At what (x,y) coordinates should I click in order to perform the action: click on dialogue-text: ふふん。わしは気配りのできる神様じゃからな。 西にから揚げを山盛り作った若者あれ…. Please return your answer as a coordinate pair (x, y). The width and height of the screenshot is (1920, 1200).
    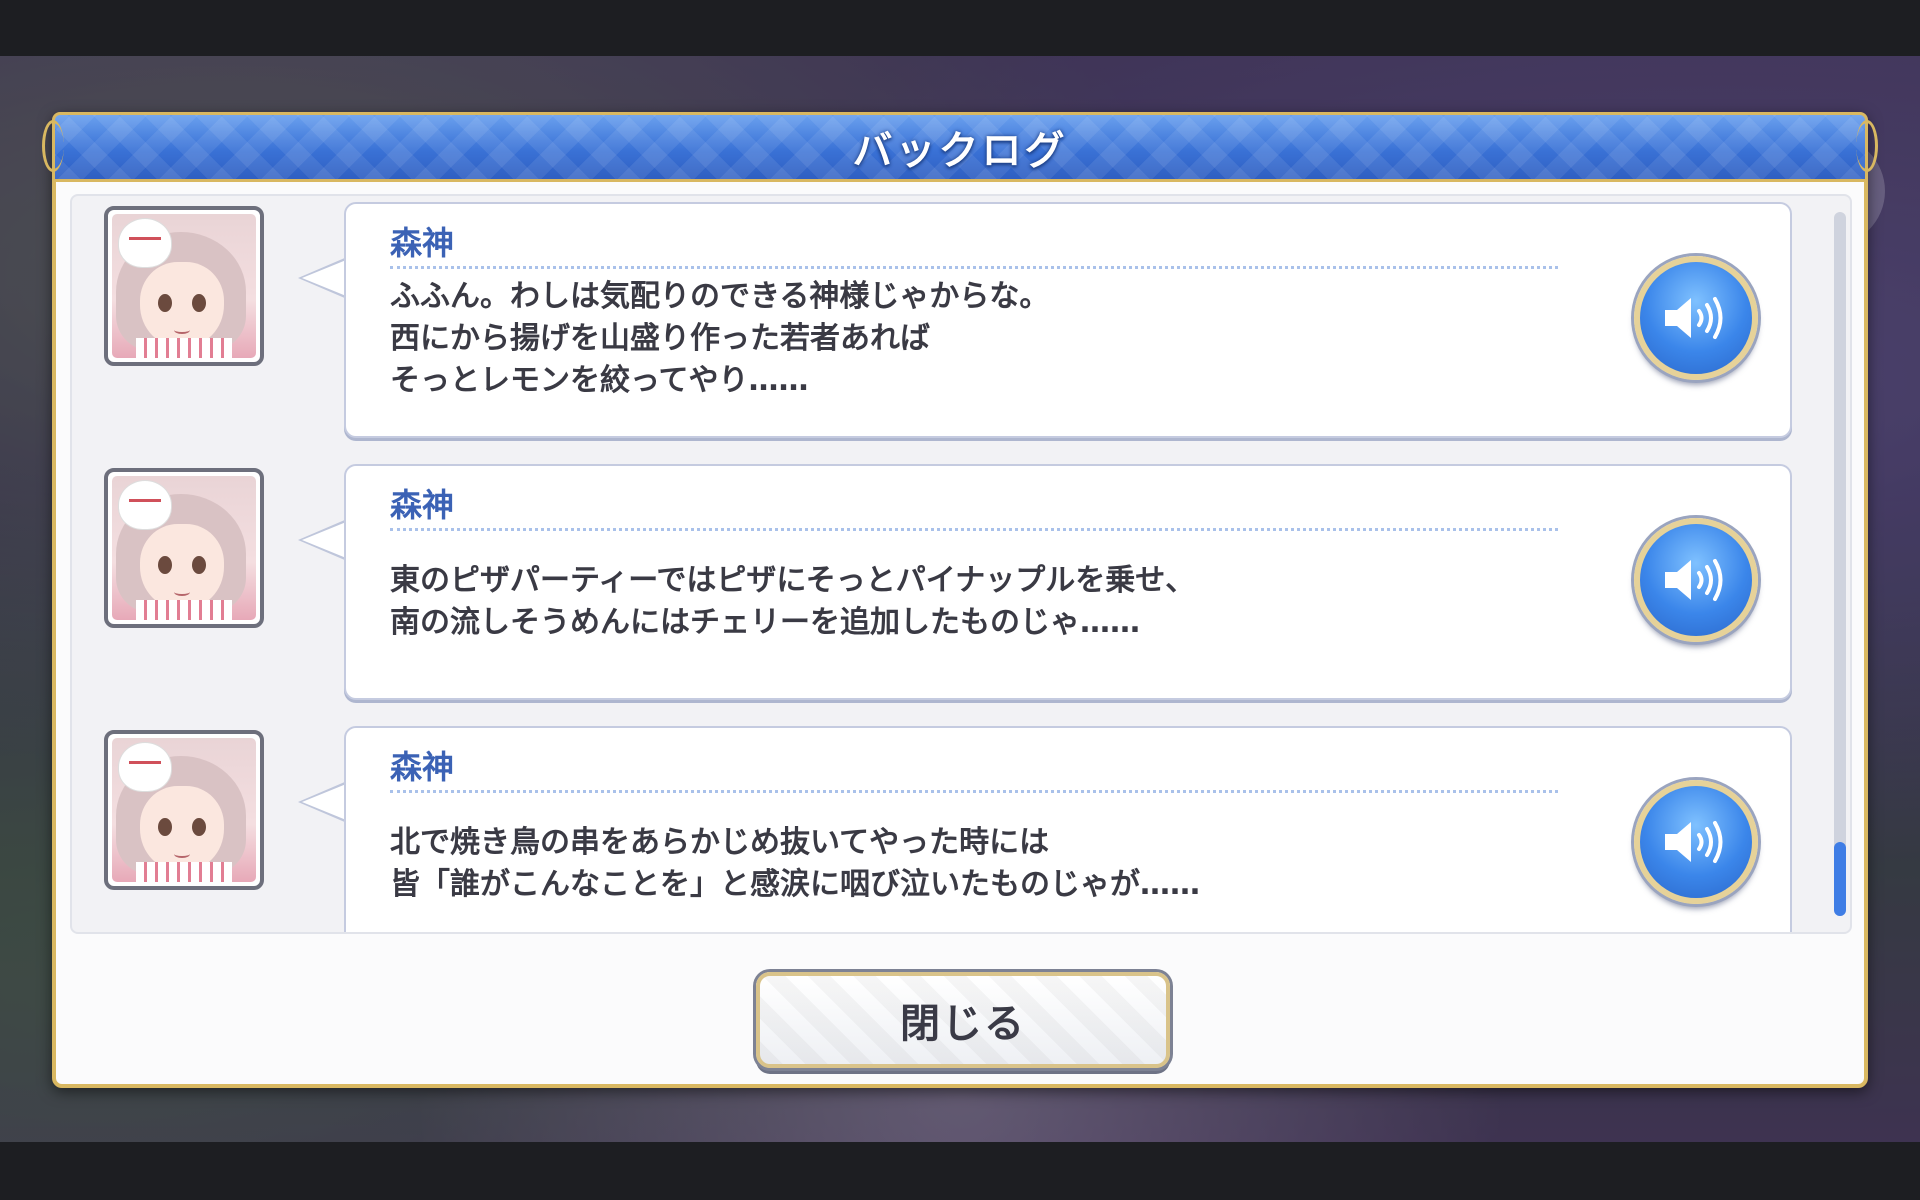
    Looking at the image, I should click on (720, 338).